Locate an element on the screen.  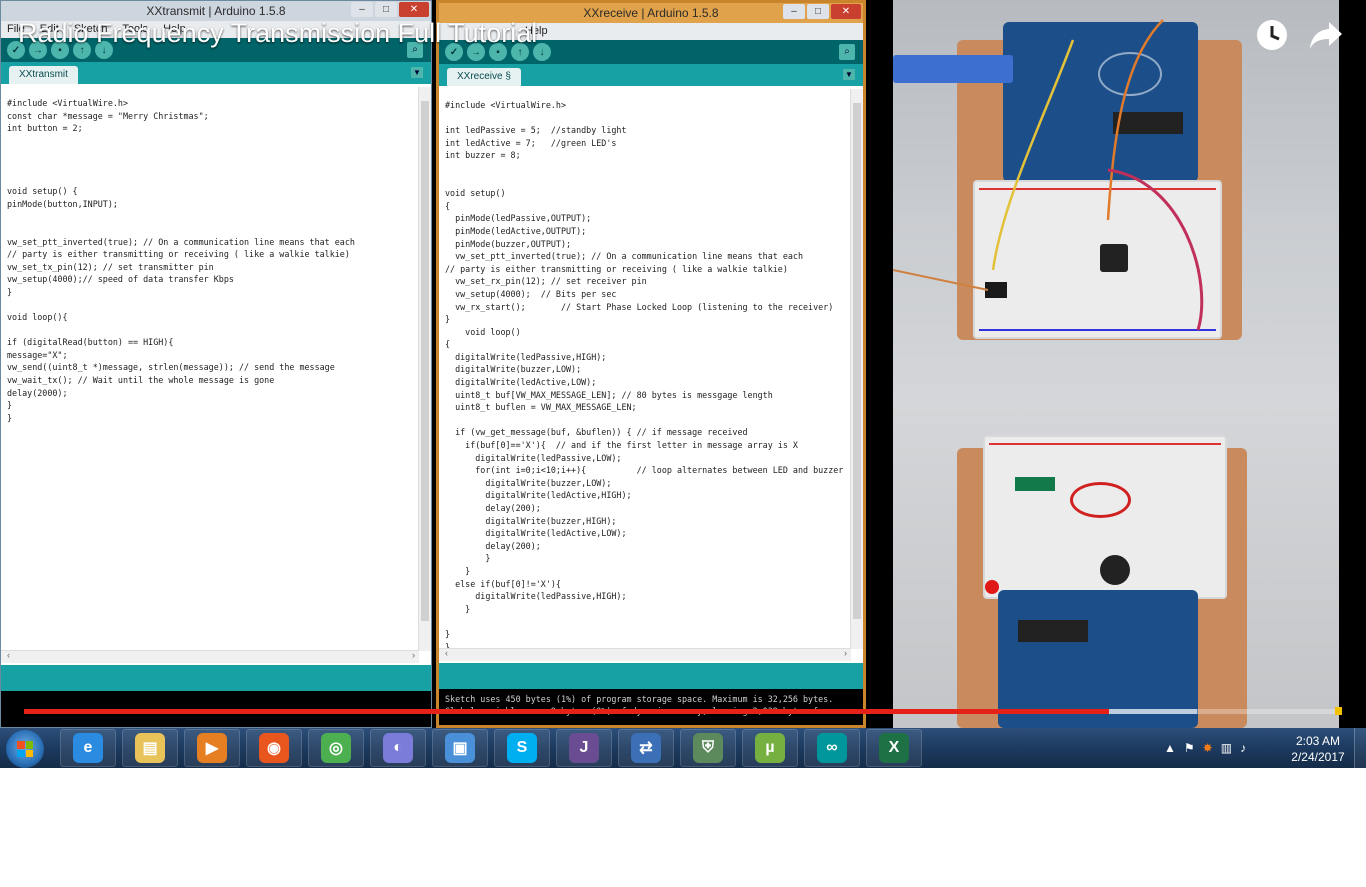
app-glyph: J is located at coordinates (584, 748).